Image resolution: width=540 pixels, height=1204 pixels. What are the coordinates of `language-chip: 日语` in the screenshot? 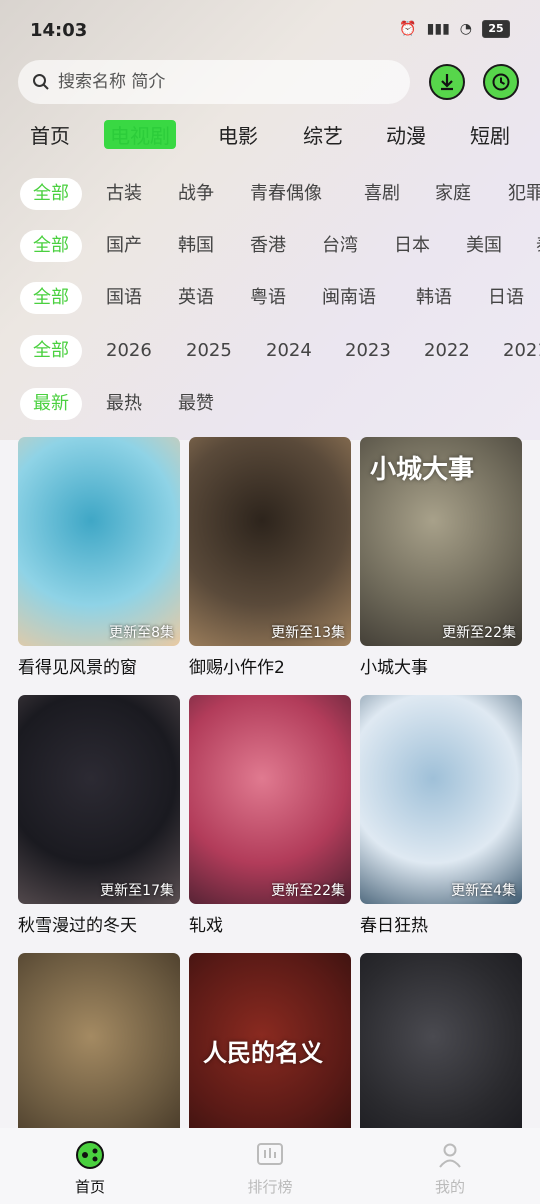 It's located at (506, 298).